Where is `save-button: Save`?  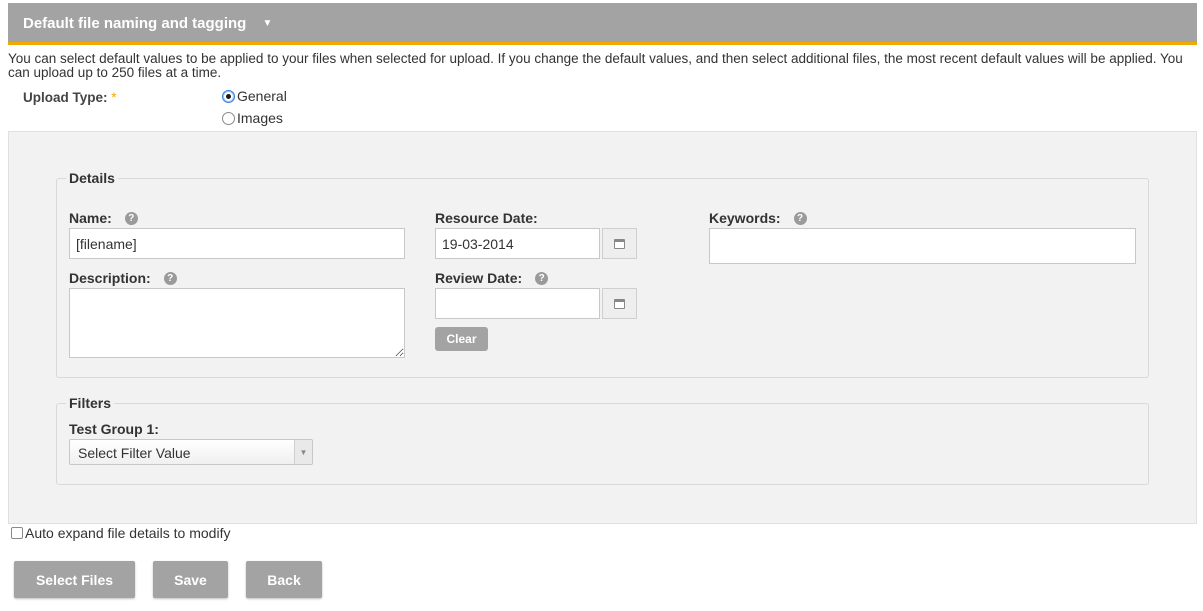
save-button: Save is located at coordinates (190, 579).